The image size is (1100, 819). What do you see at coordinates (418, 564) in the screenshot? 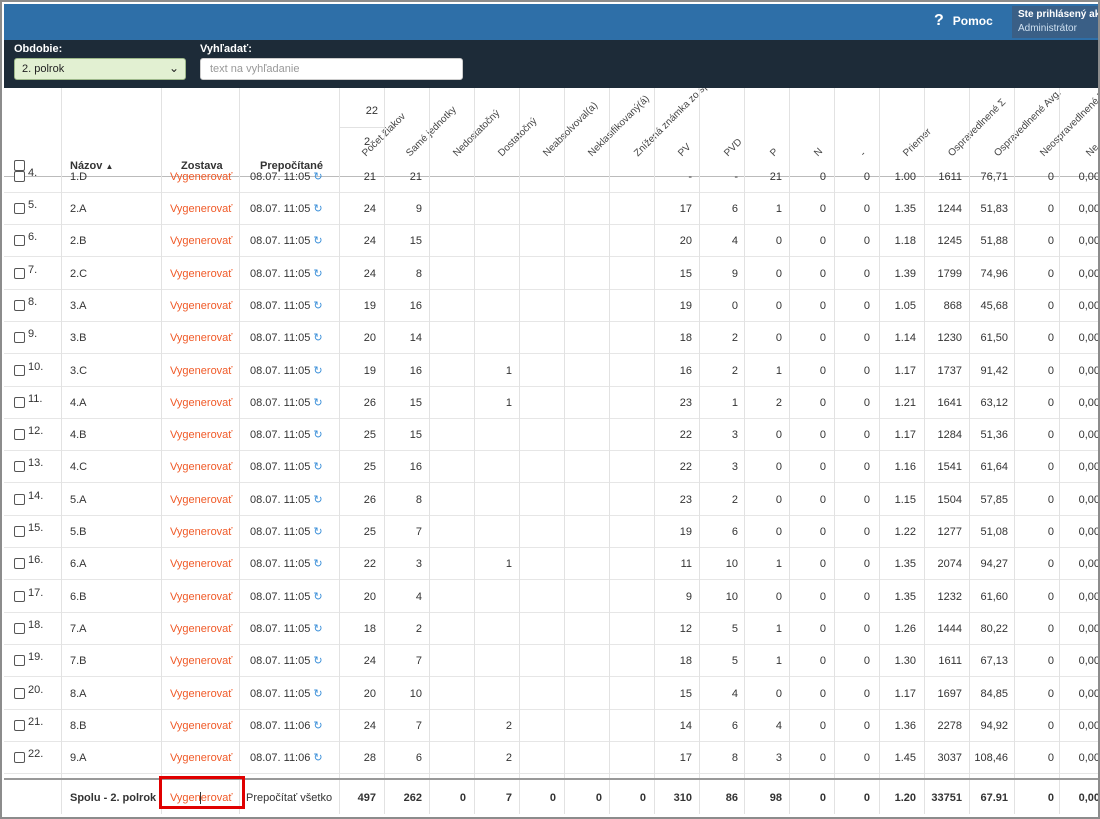
I see `value-cell: 3` at bounding box center [418, 564].